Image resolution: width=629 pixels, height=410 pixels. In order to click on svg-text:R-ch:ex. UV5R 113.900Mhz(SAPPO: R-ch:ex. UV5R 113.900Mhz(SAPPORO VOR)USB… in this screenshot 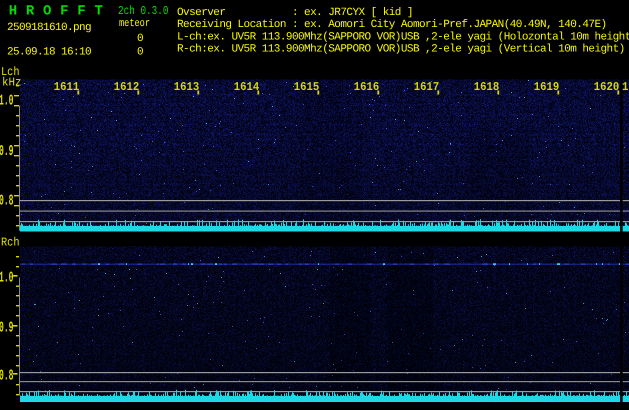, I will do `click(401, 49)`.